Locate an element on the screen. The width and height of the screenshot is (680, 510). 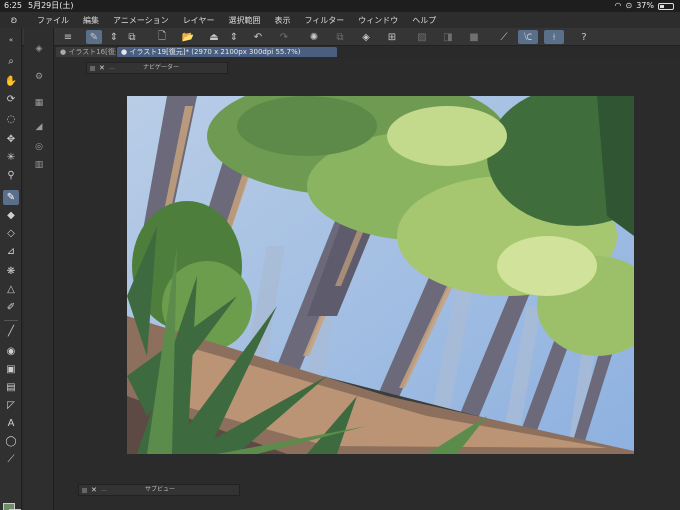
menu-edit: 編集 is located at coordinates (91, 20).